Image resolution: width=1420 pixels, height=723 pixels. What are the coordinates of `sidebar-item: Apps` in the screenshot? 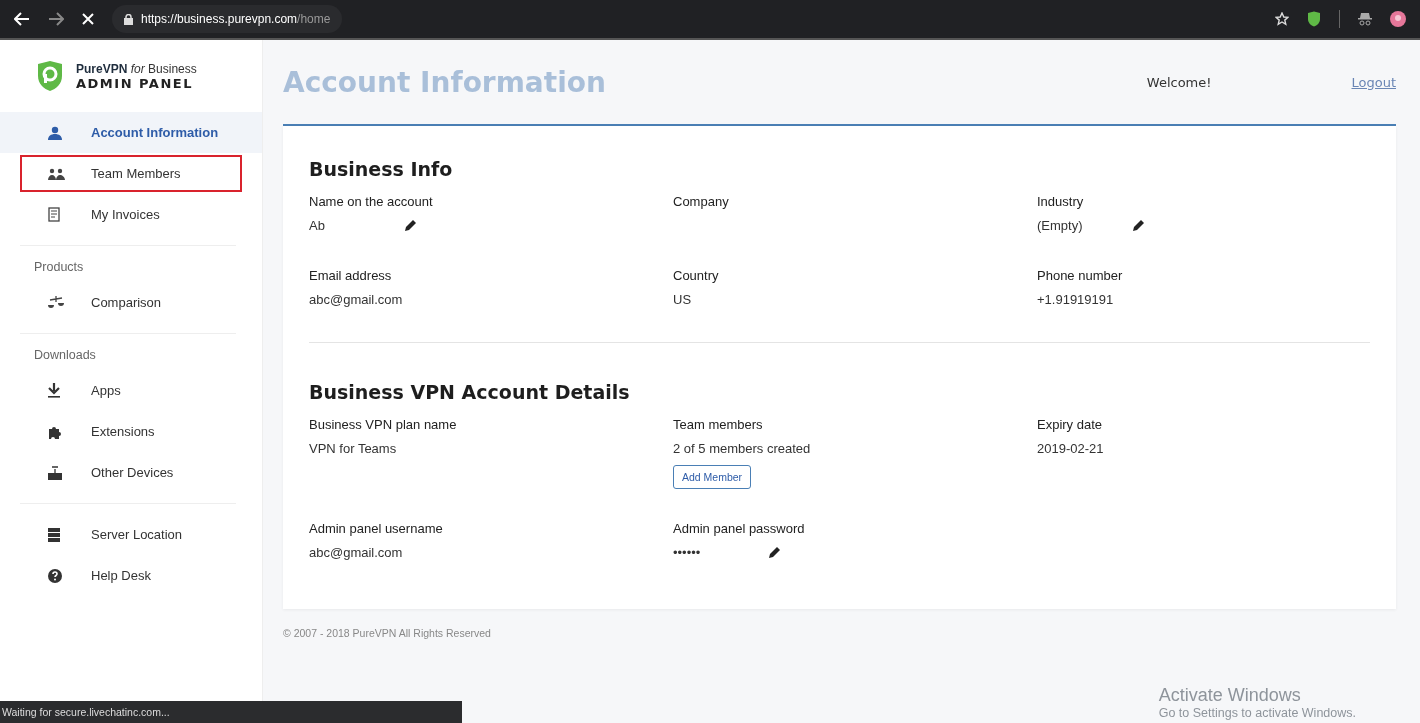 It's located at (131, 390).